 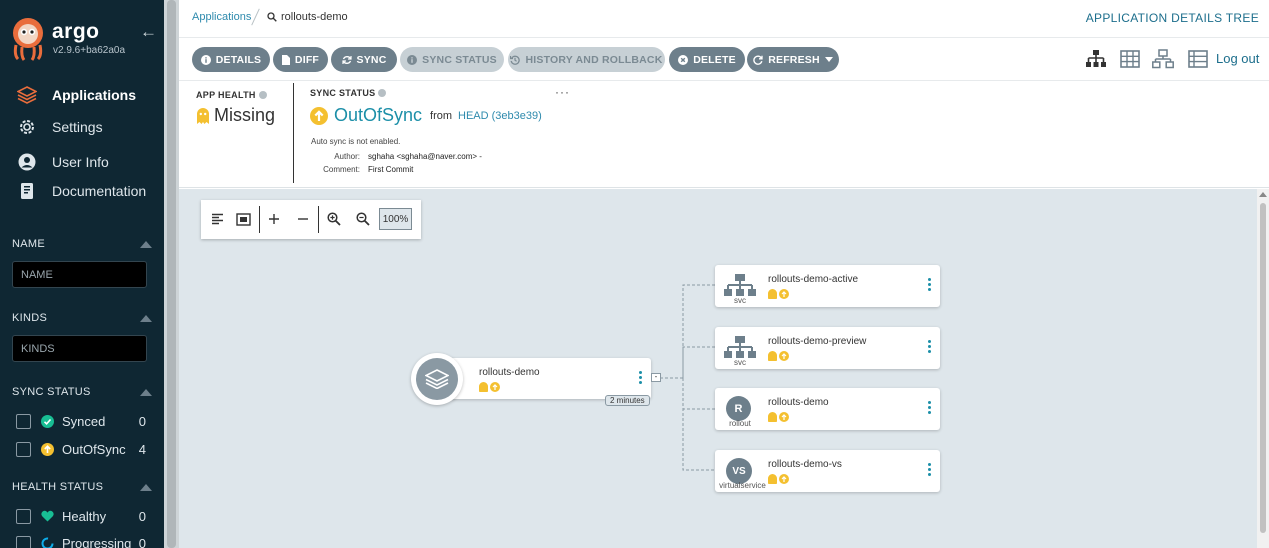 I want to click on app-health-value: Missing, so click(x=245, y=115).